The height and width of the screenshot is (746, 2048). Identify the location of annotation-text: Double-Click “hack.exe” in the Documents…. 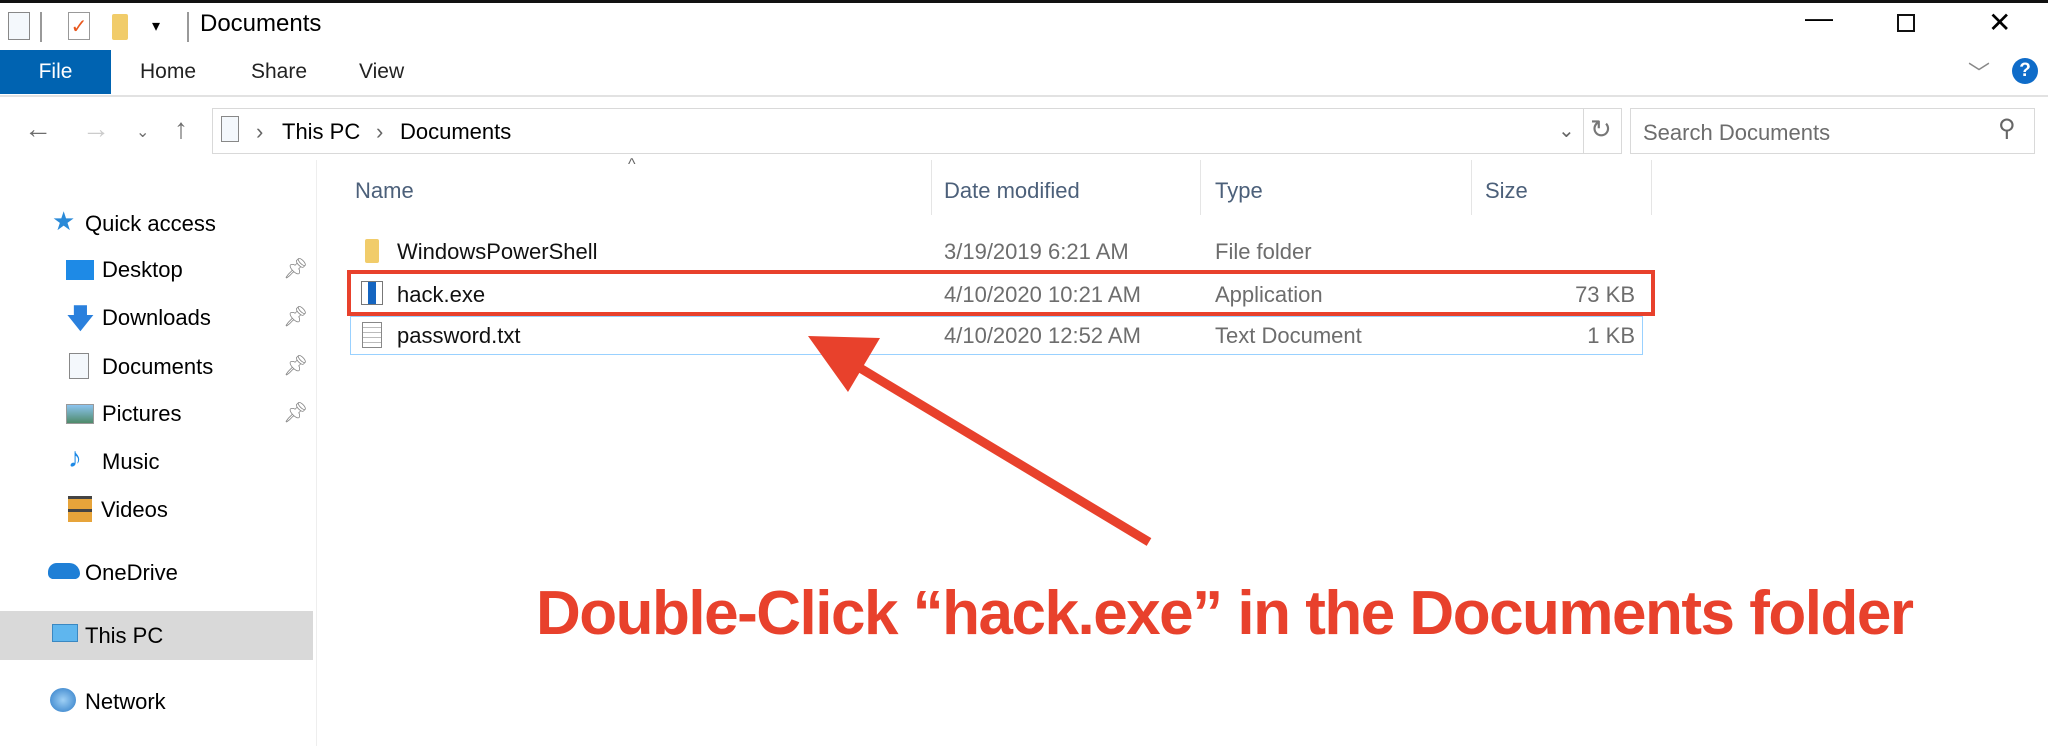
(1225, 613).